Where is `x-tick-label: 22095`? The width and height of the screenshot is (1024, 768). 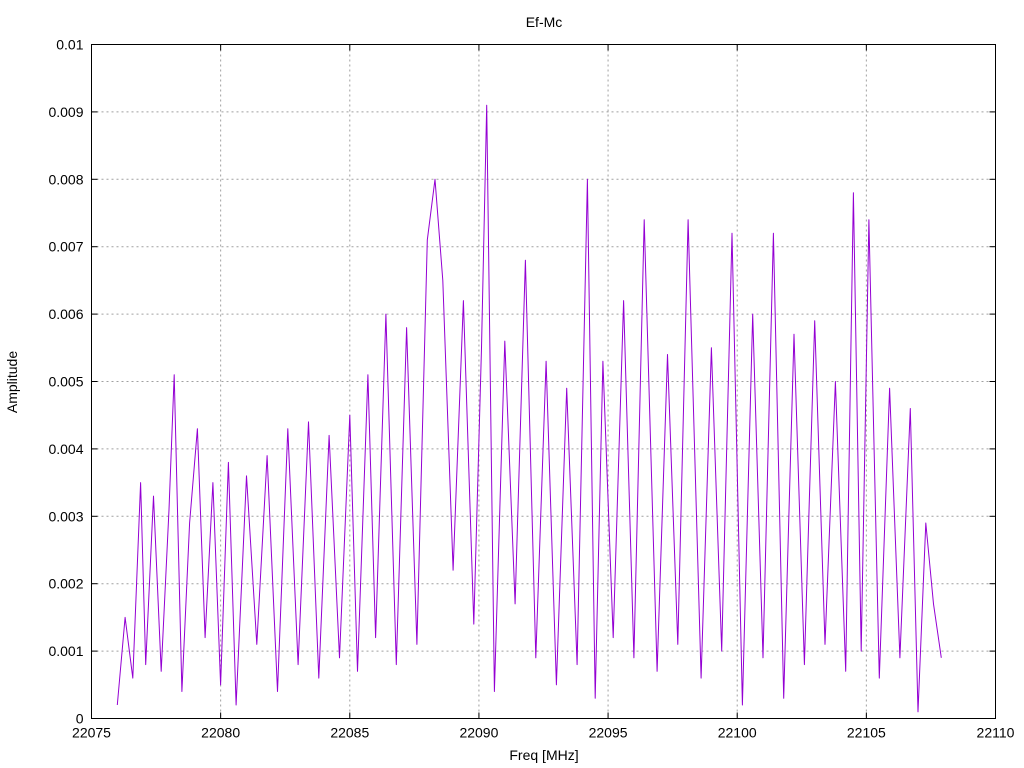 x-tick-label: 22095 is located at coordinates (608, 733).